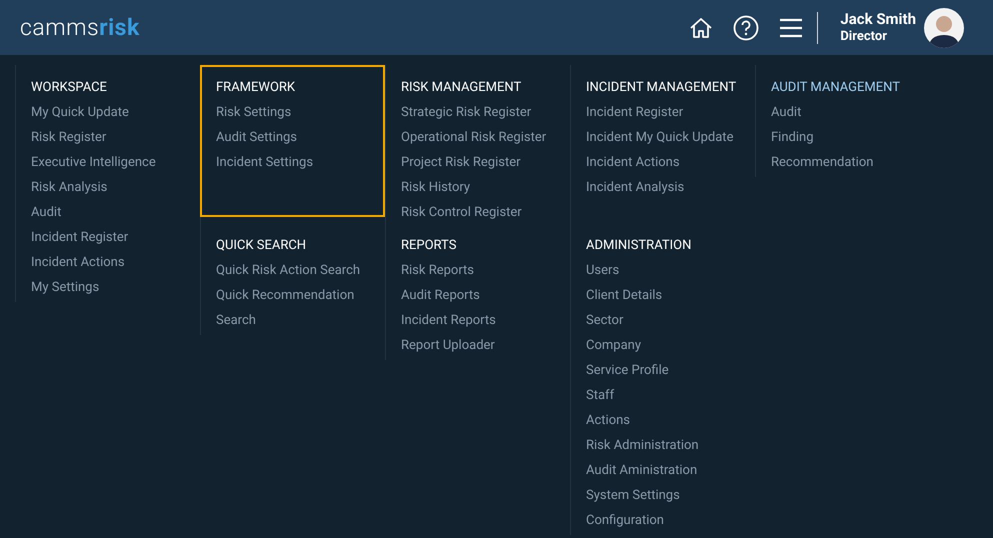 The width and height of the screenshot is (993, 538). What do you see at coordinates (299, 162) in the screenshot?
I see `menu-link: Incident Settings` at bounding box center [299, 162].